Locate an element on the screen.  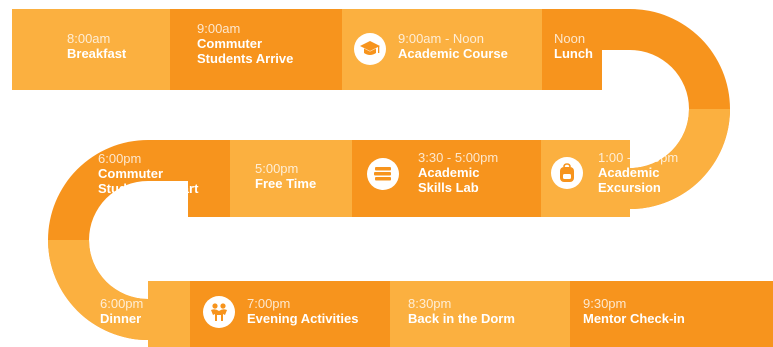
cell-title: Lunch is located at coordinates (573, 53).